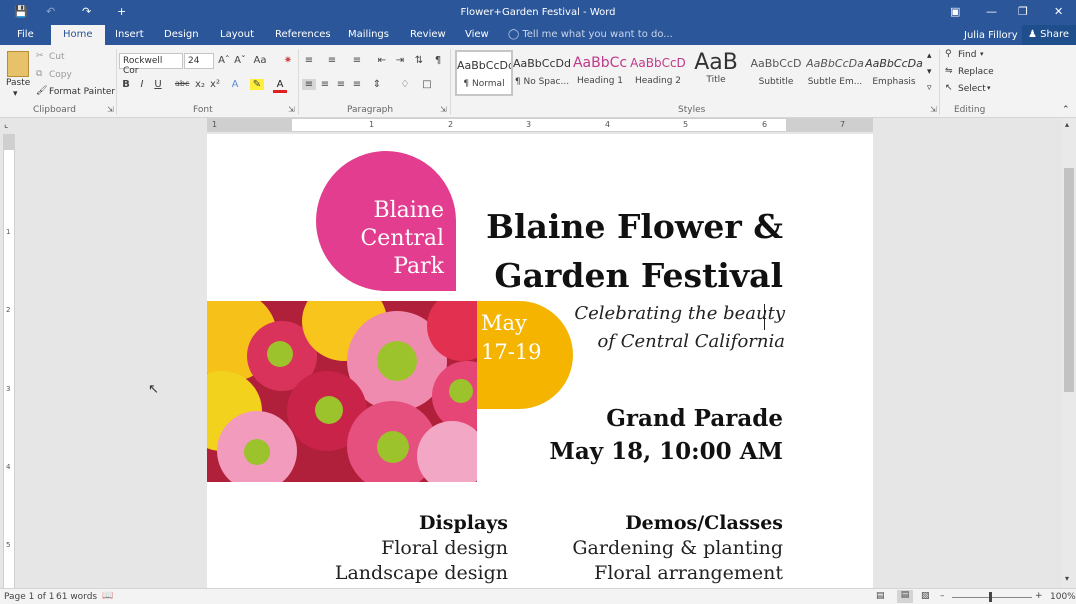 This screenshot has height=604, width=1076. I want to click on print-layout-icon: ▤, so click(905, 596).